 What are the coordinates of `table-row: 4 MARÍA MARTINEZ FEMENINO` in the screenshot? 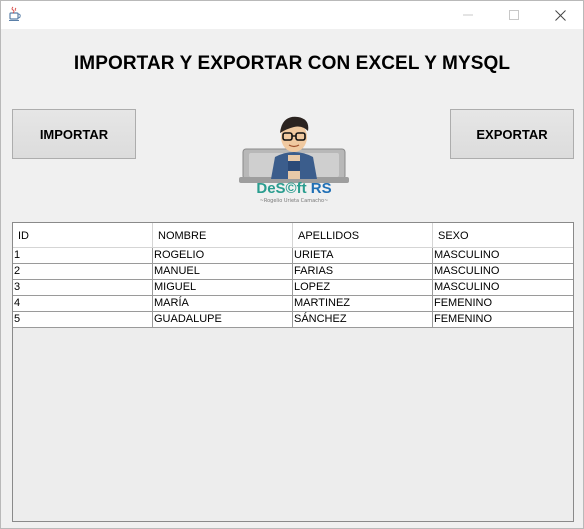 It's located at (293, 304).